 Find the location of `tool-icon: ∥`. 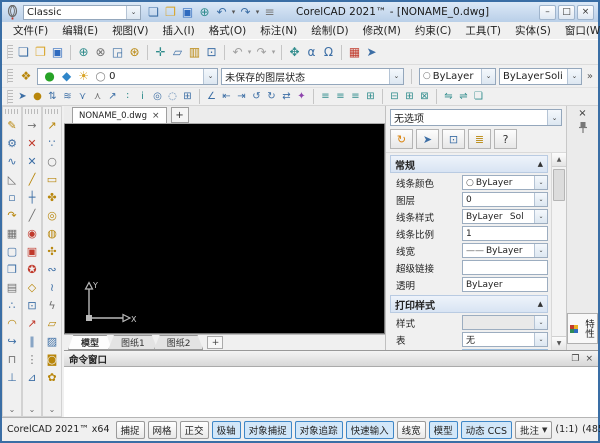

tool-icon: ∥ is located at coordinates (32, 341).